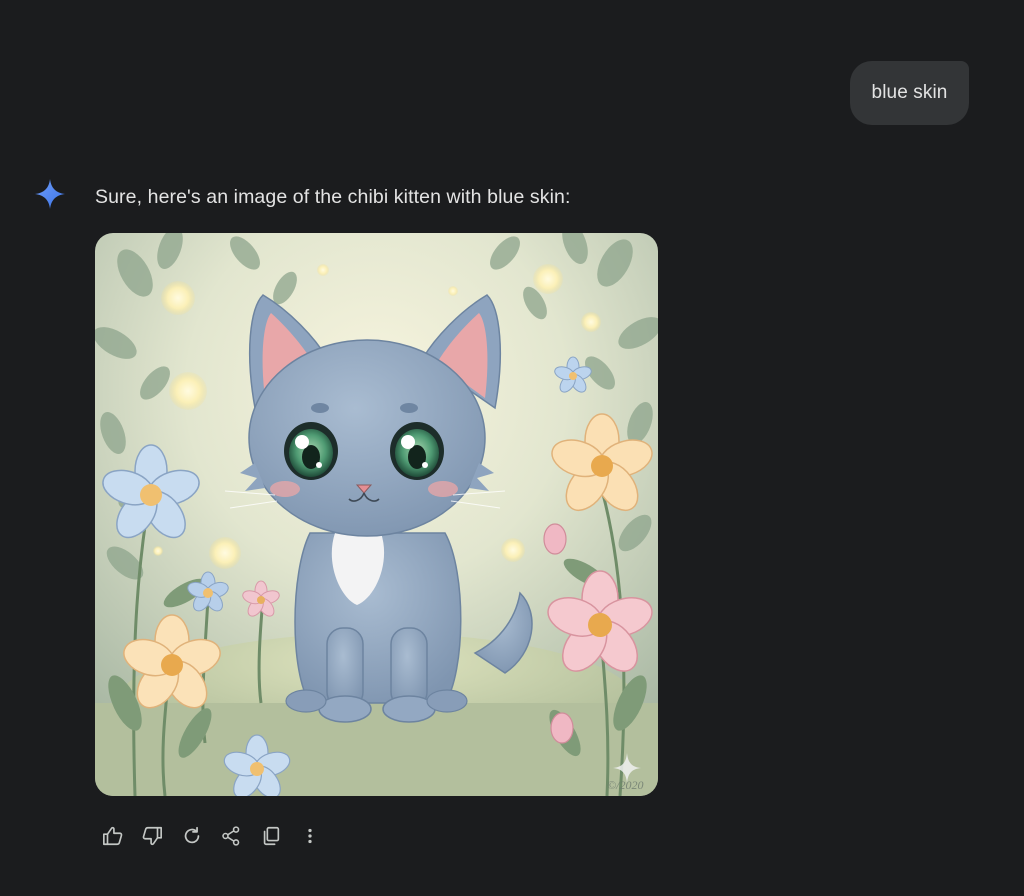  I want to click on regenerate-button, so click(192, 836).